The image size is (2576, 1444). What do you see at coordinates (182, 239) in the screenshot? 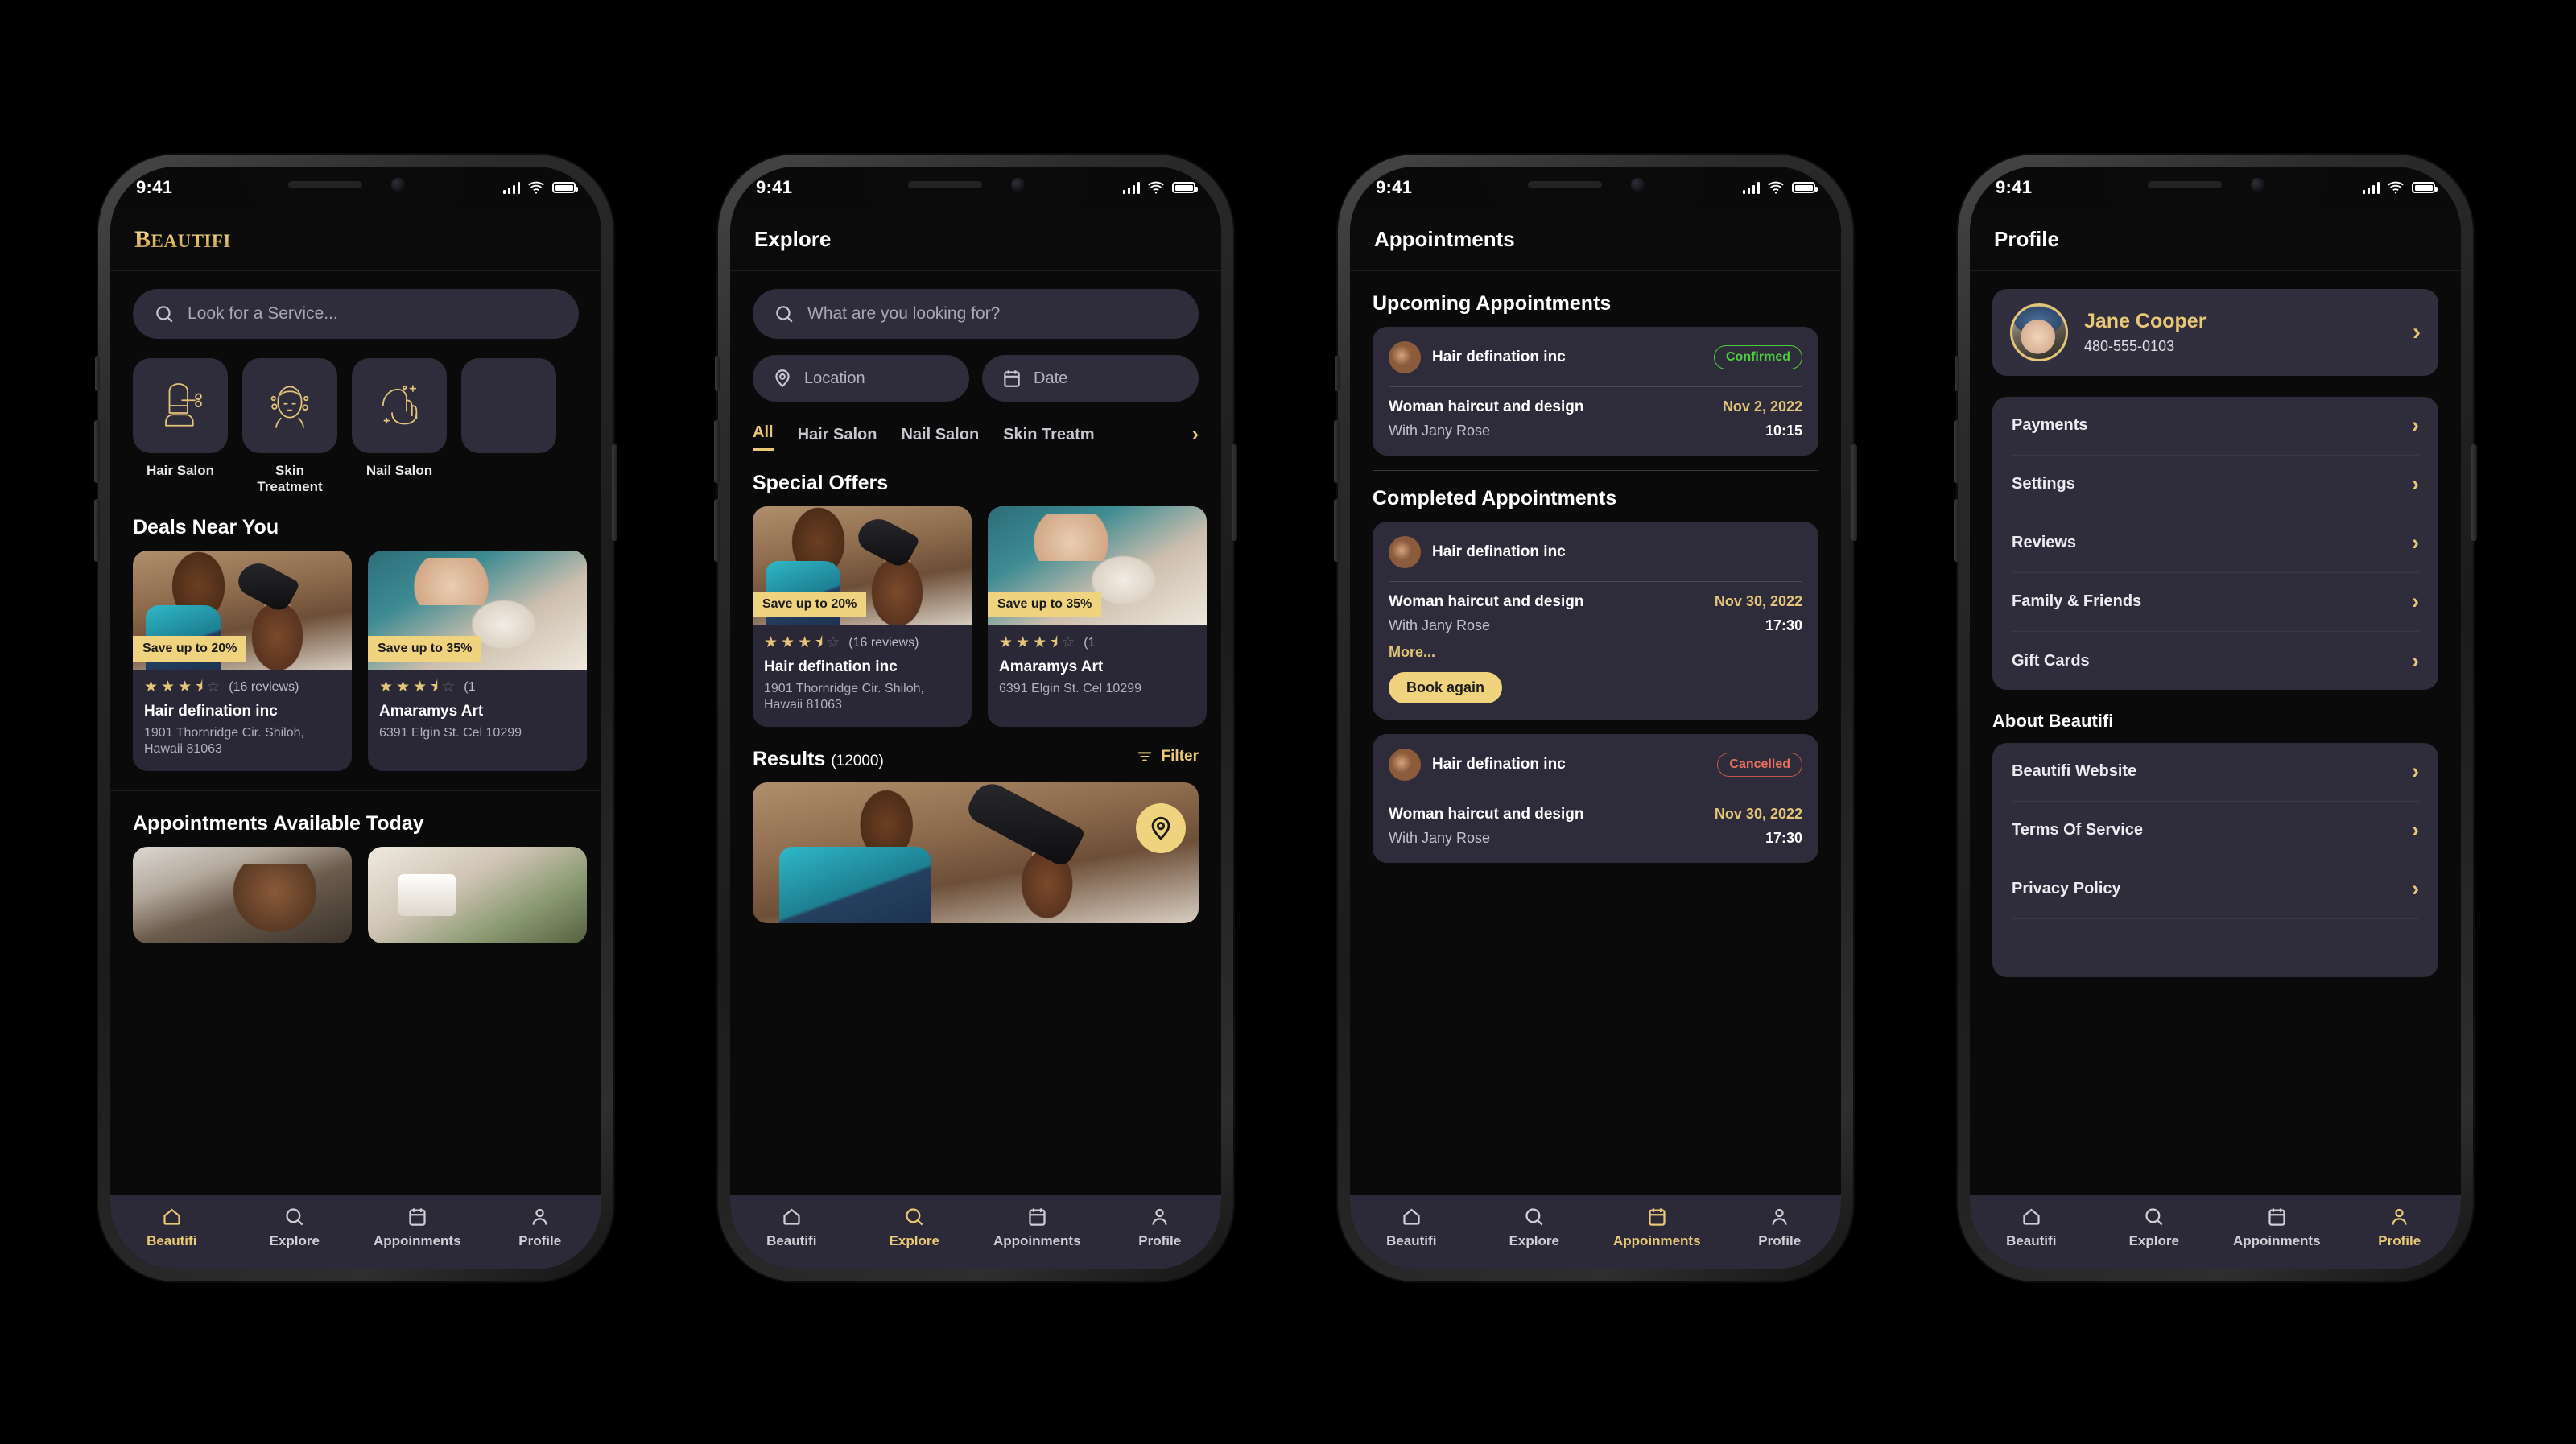
I see `brand-logo: BEAUTIFI` at bounding box center [182, 239].